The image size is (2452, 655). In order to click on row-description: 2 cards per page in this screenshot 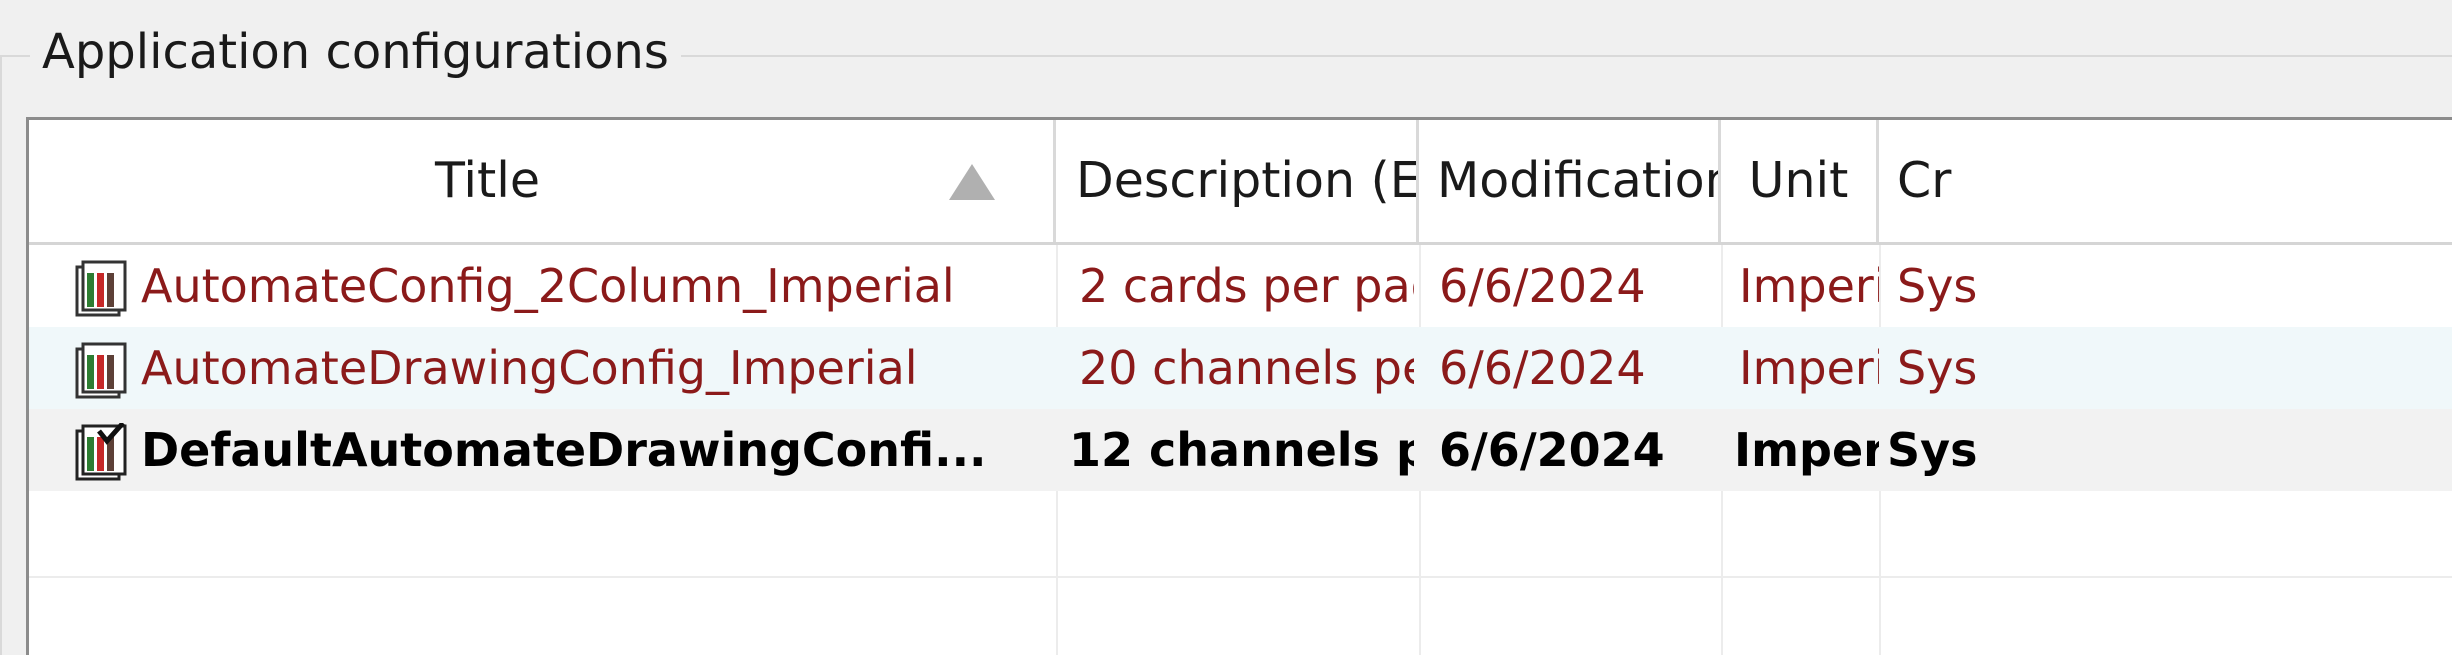, I will do `click(1246, 286)`.